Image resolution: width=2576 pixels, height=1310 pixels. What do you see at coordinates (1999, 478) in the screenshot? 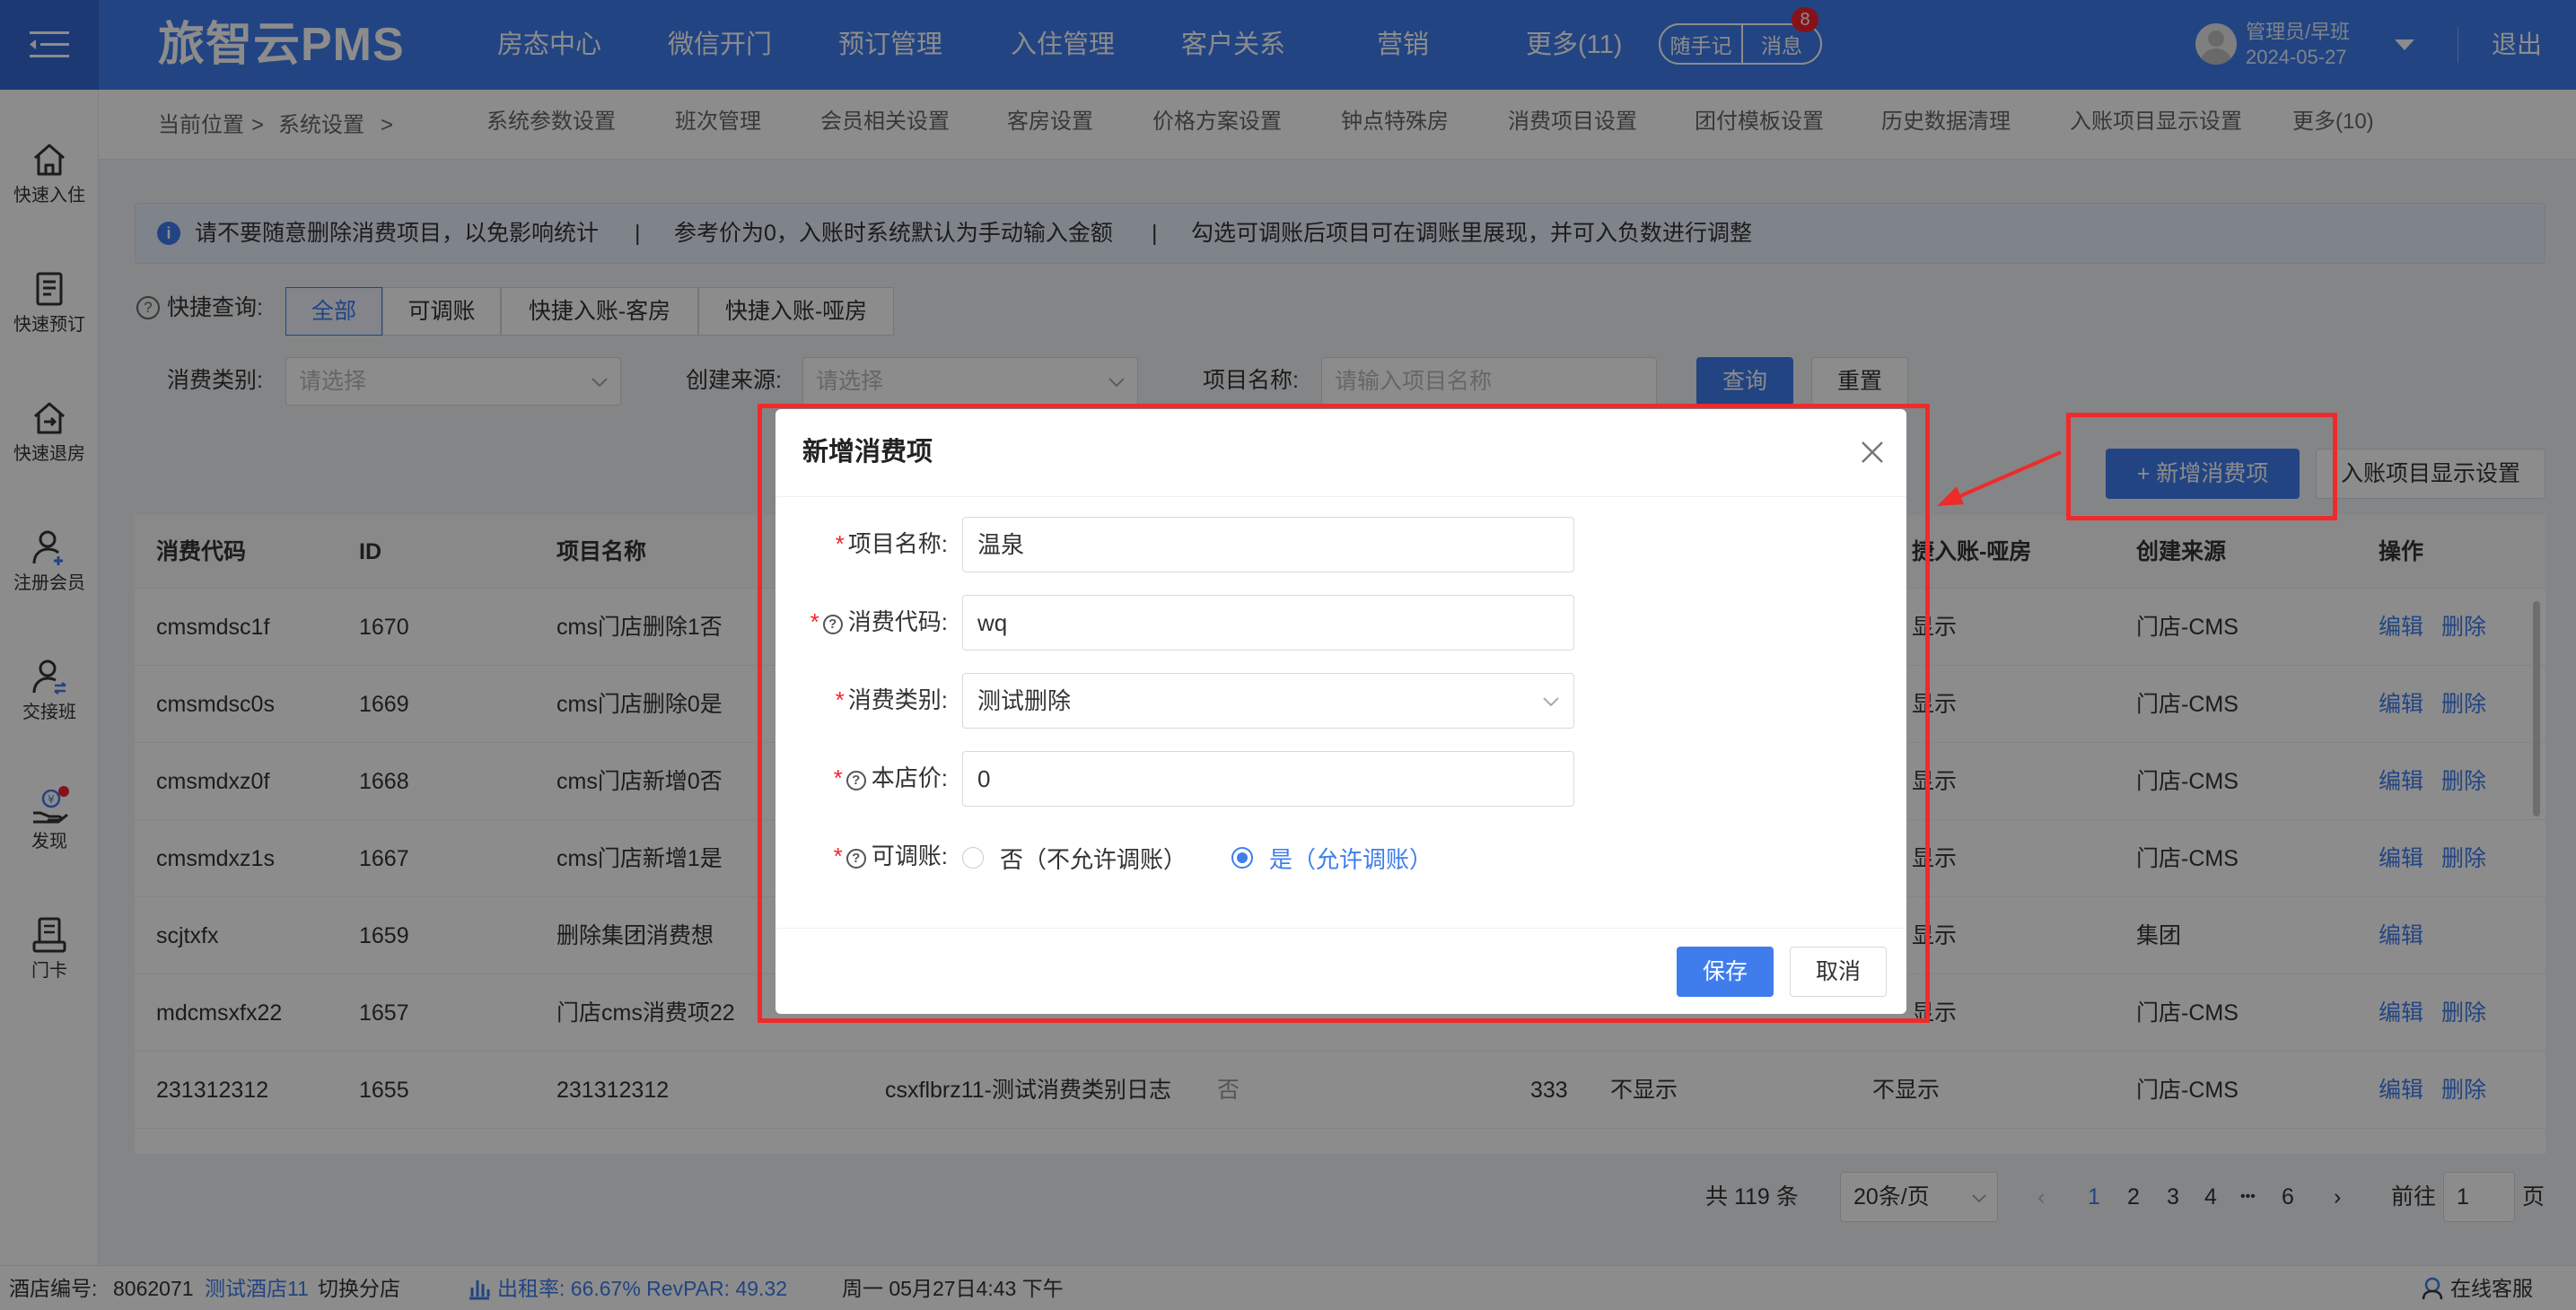
I see `annotation-arrow` at bounding box center [1999, 478].